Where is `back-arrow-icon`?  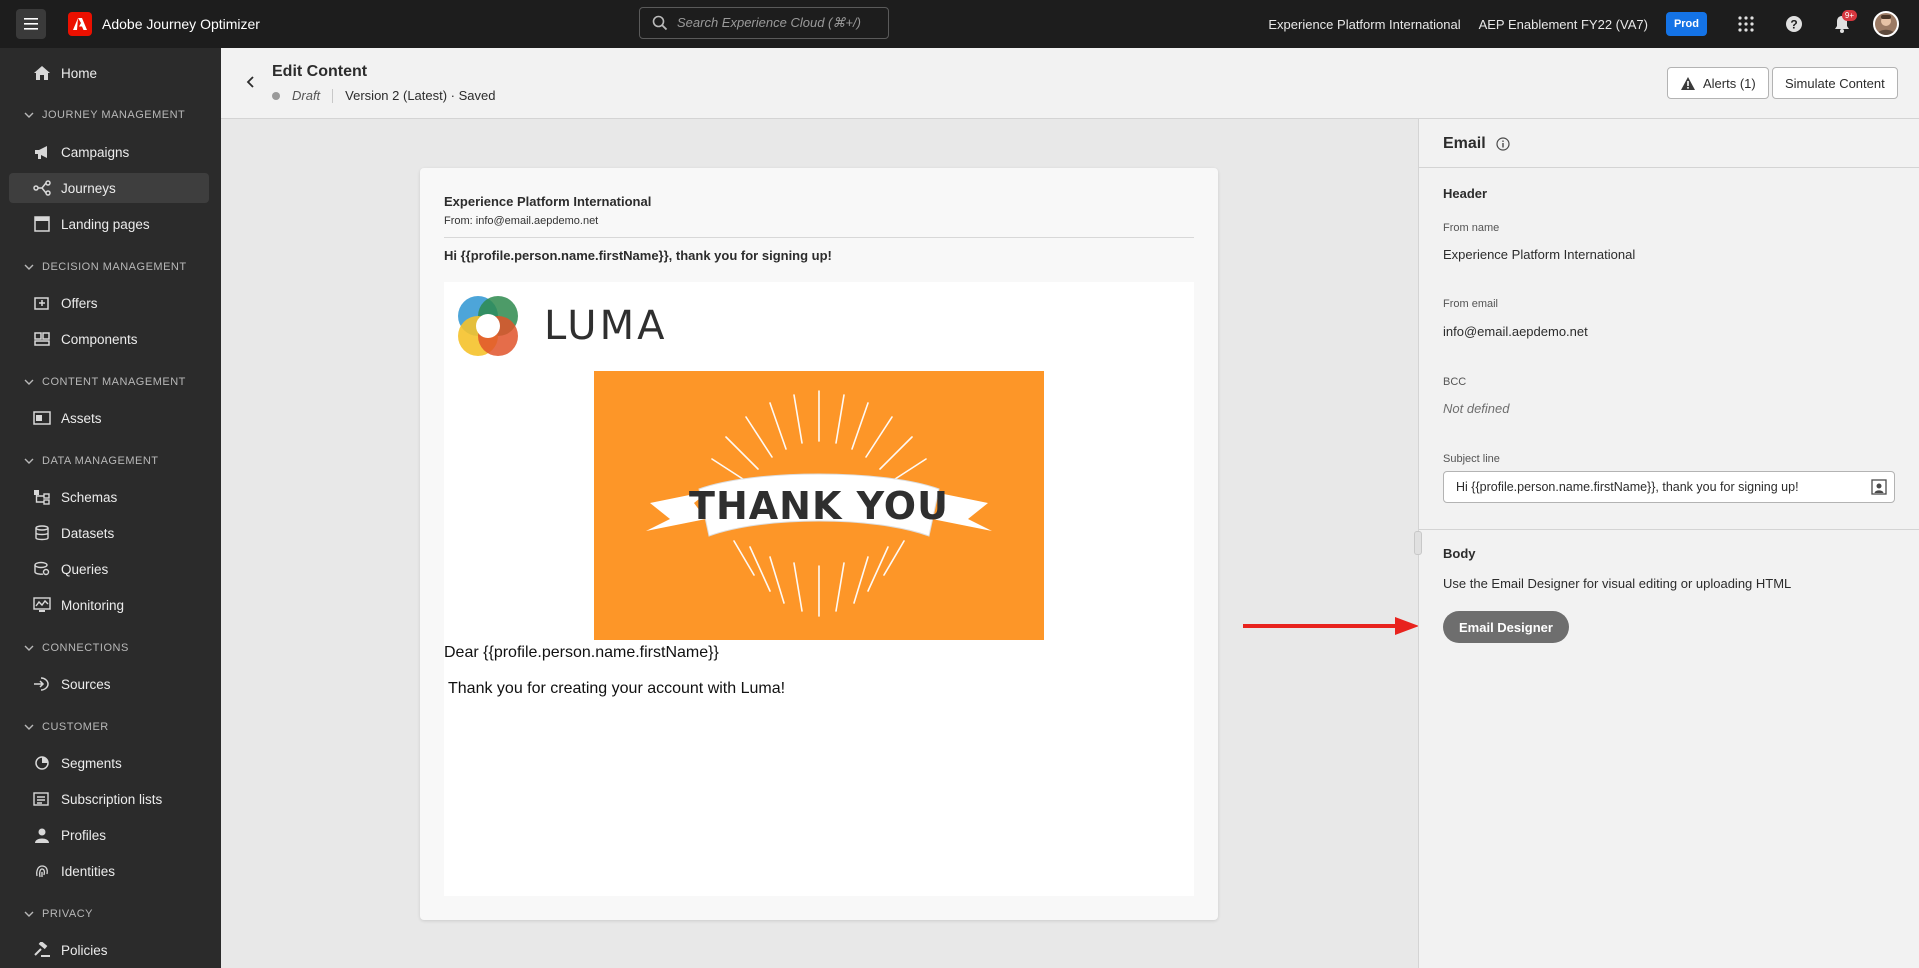
back-arrow-icon is located at coordinates (251, 82).